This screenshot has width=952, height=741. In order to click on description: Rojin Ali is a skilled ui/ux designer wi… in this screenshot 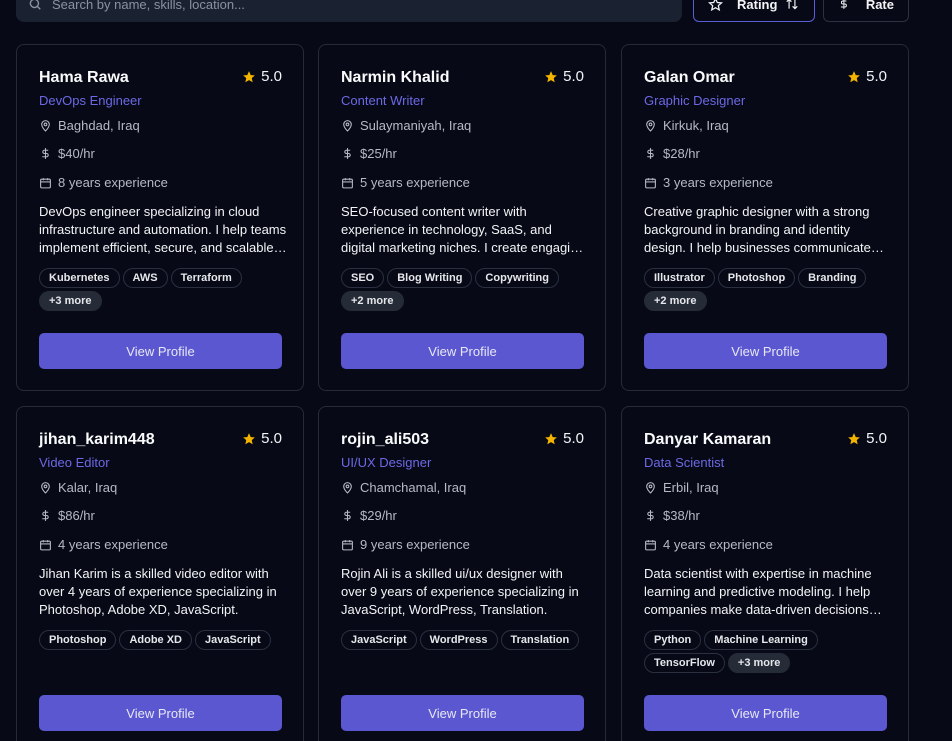, I will do `click(460, 591)`.